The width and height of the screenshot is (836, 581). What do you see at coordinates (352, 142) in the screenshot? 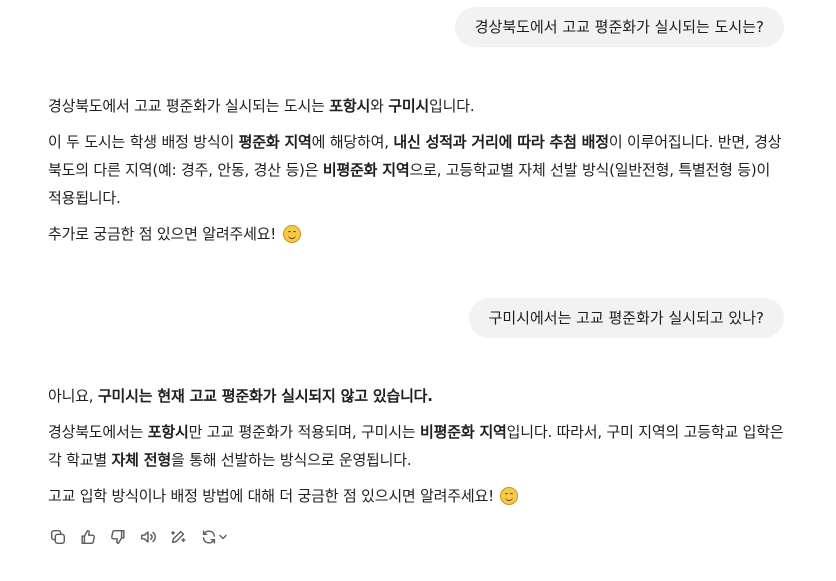
I see `text-run: 에 해당하여,` at bounding box center [352, 142].